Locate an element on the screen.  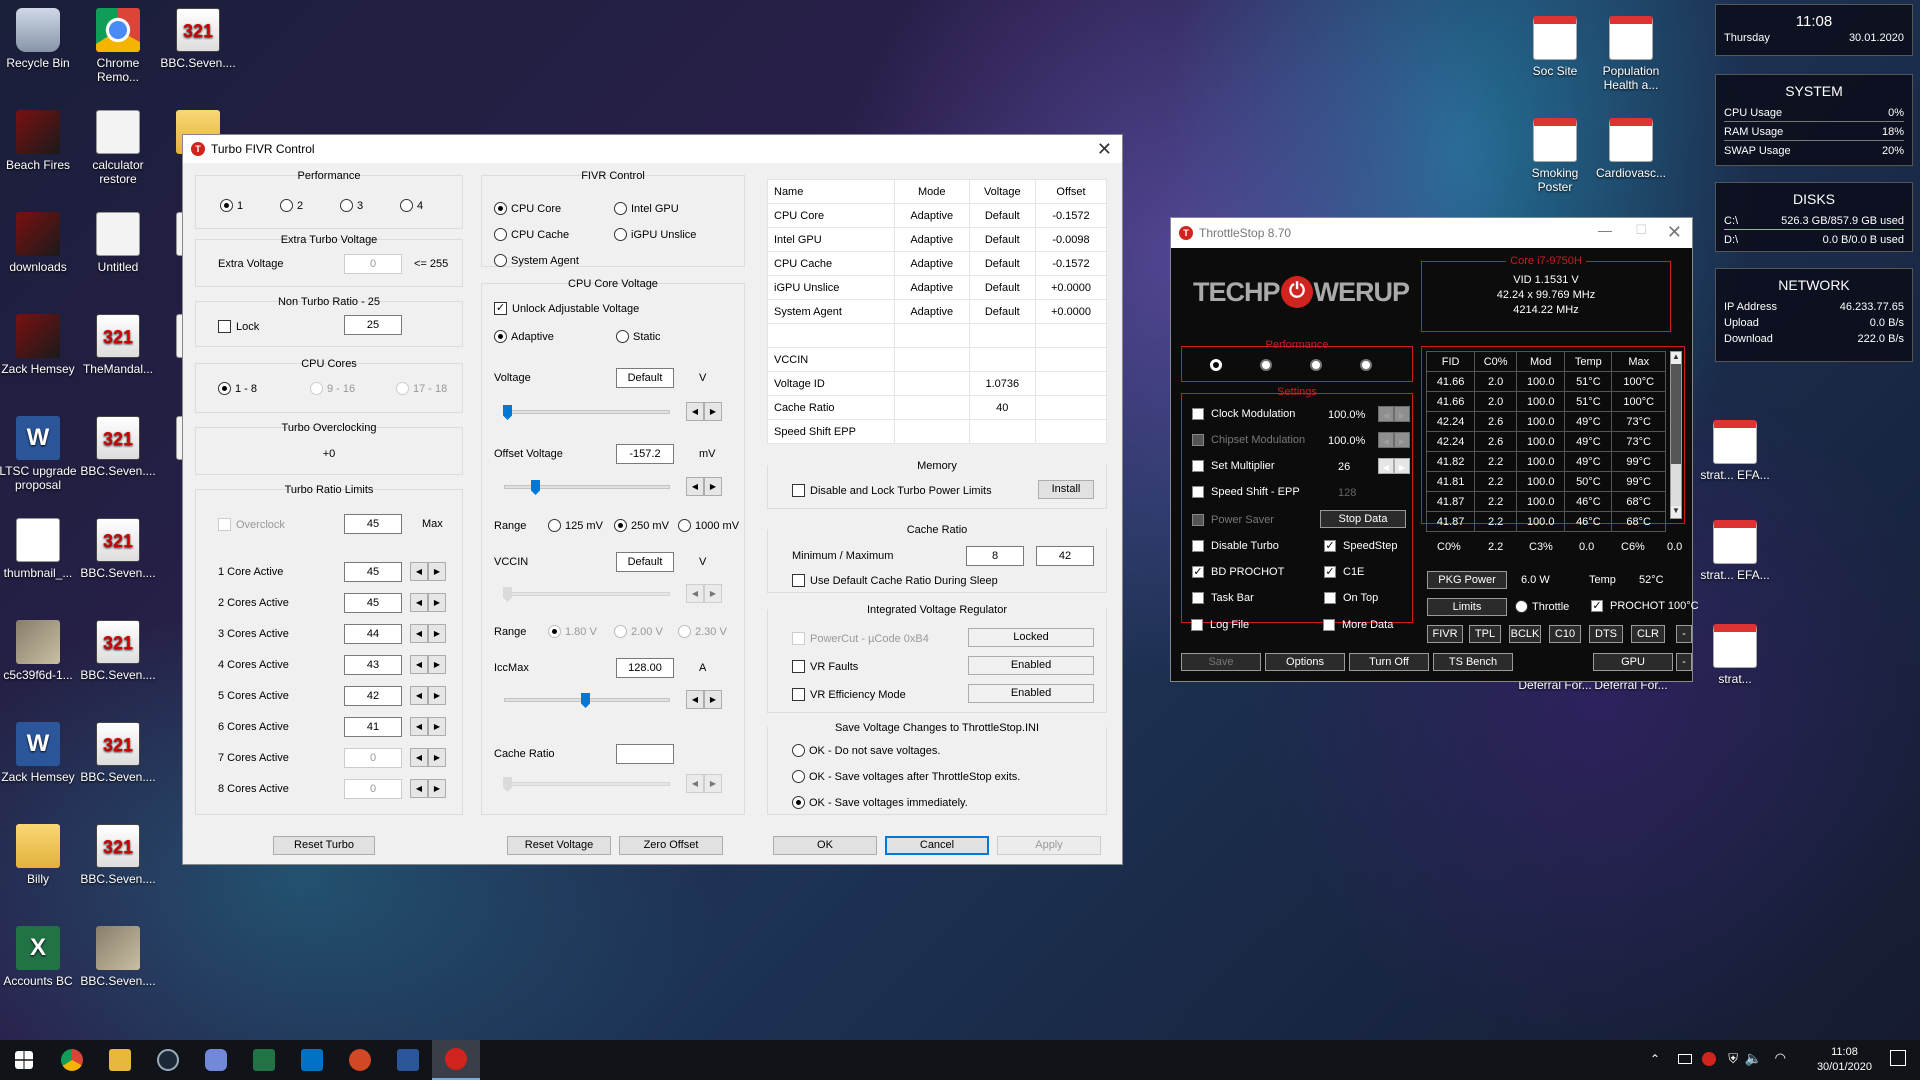
vr-efficiency-status: Enabled is located at coordinates (1031, 693).